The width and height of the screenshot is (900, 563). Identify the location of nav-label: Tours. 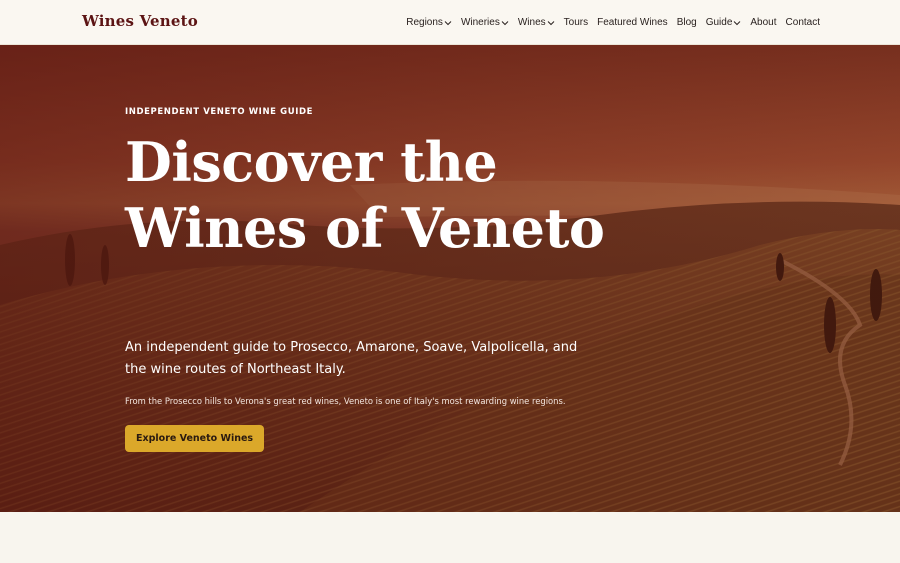
(576, 22).